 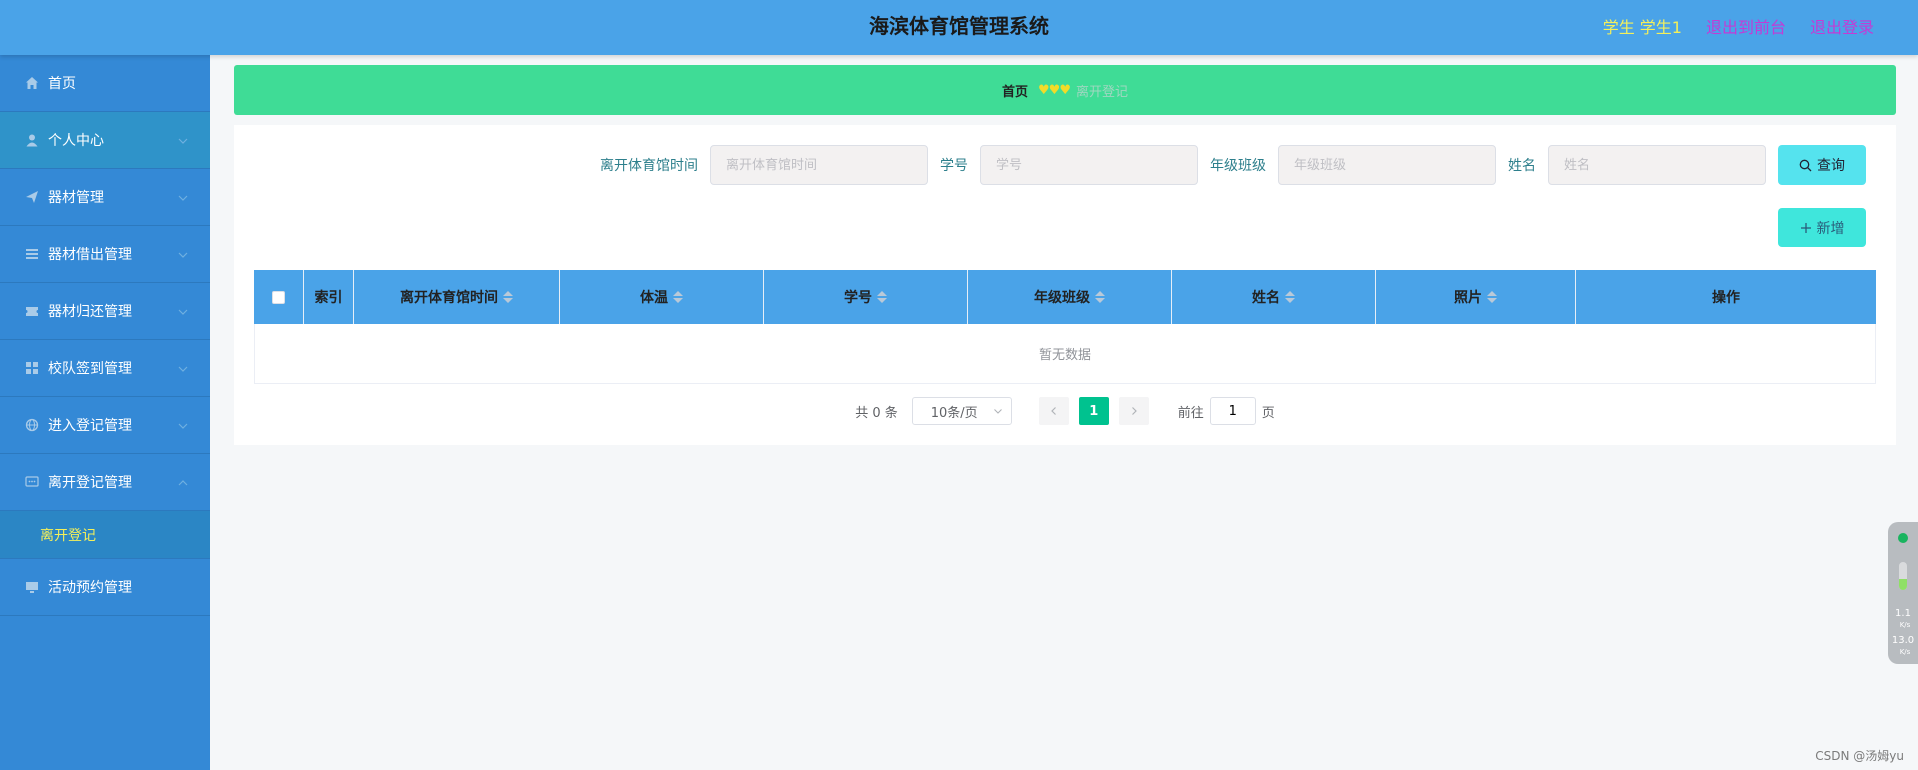 What do you see at coordinates (819, 165) in the screenshot?
I see `leave-time-input` at bounding box center [819, 165].